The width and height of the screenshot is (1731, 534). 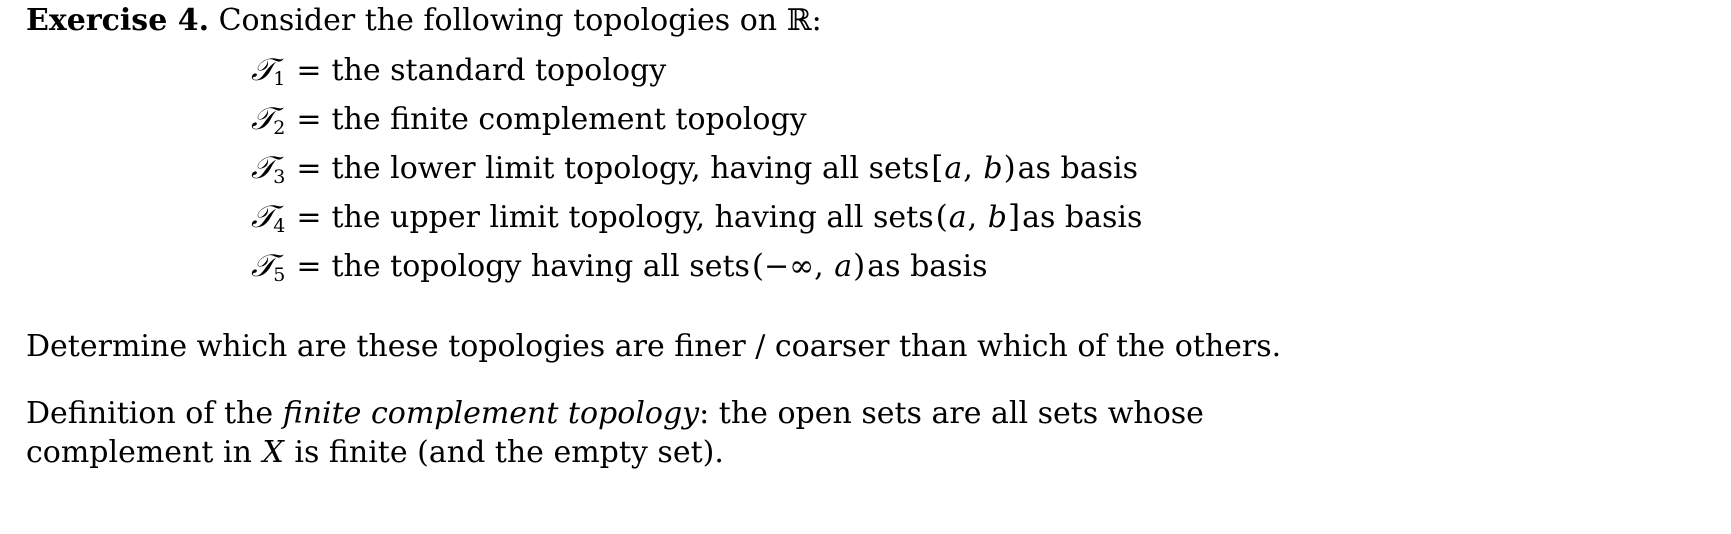 I want to click on topology-item-1: 𝒯1 = the standard topology, so click(x=978, y=76).